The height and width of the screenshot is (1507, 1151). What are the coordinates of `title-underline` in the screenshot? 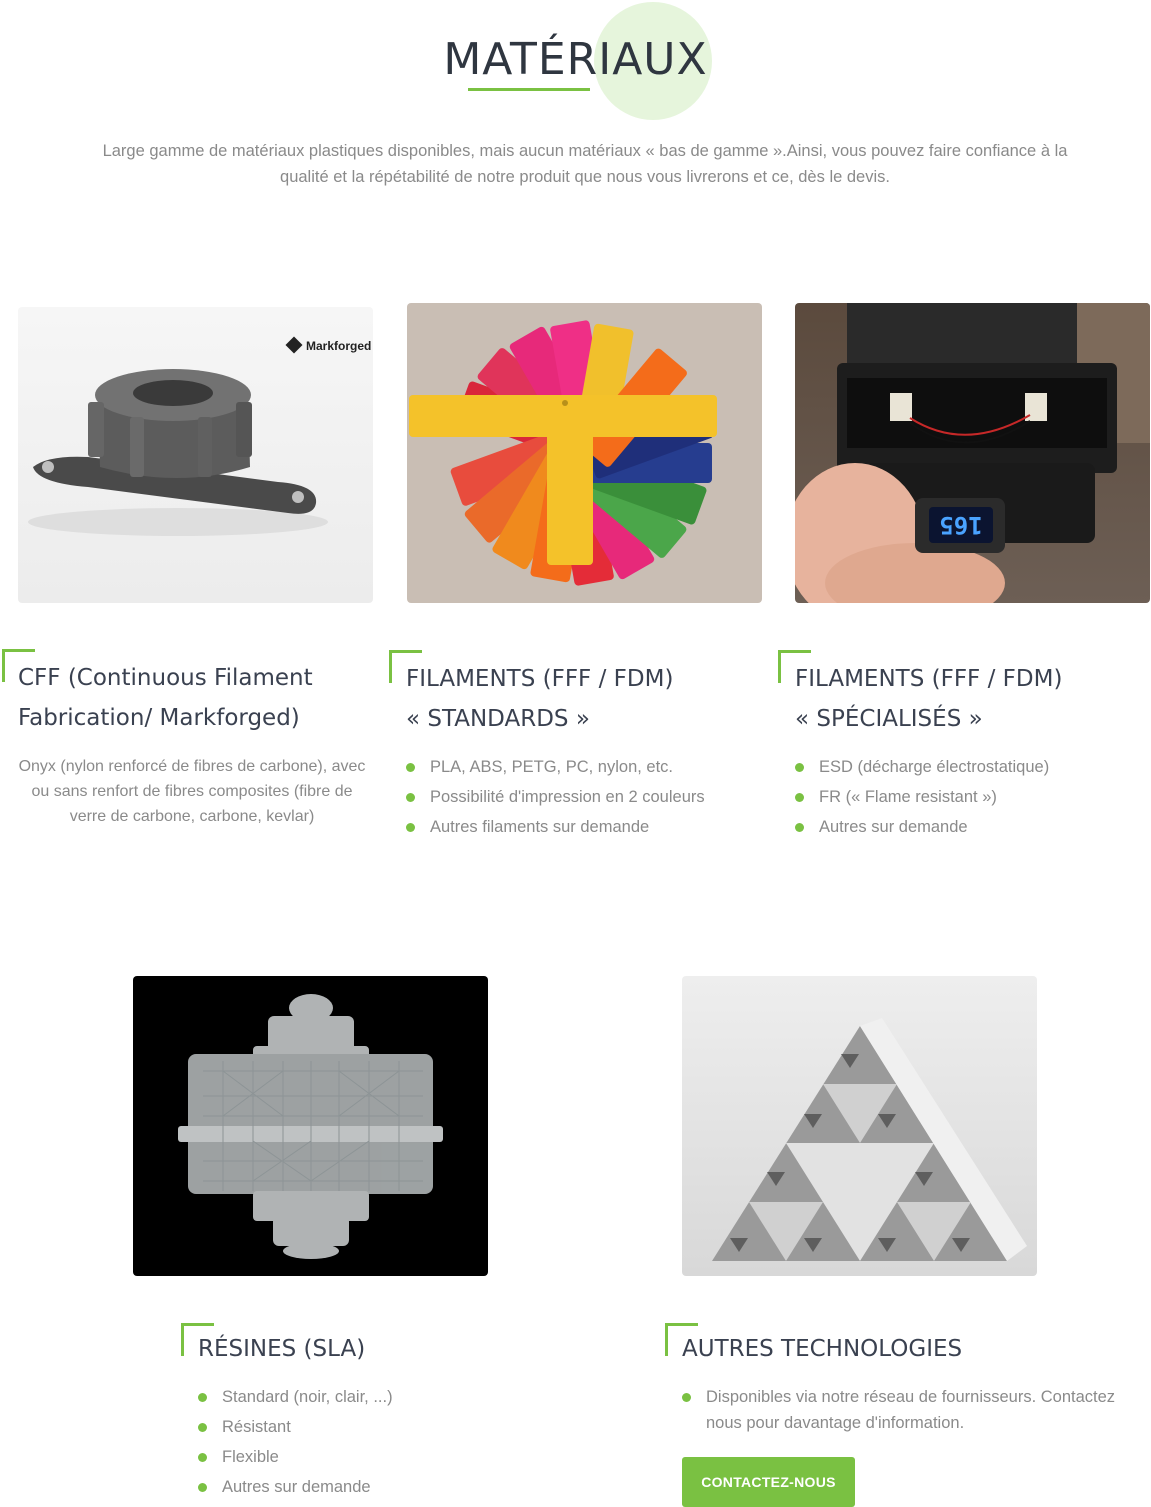 It's located at (529, 89).